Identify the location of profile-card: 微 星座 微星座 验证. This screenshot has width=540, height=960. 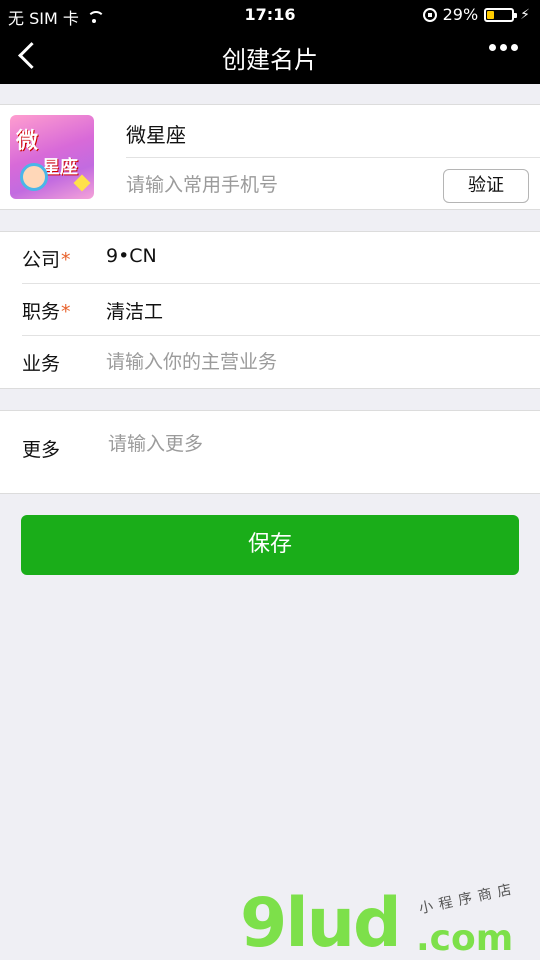
(270, 157).